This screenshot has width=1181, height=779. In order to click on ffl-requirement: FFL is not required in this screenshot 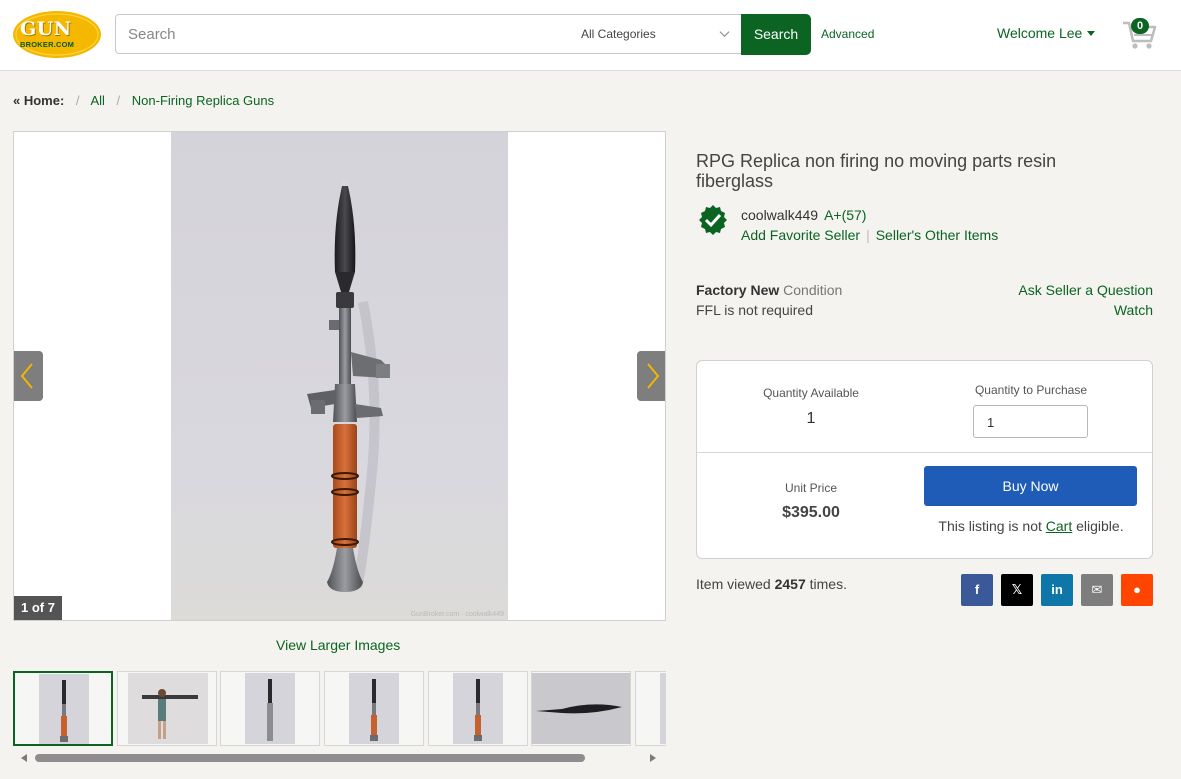, I will do `click(754, 310)`.